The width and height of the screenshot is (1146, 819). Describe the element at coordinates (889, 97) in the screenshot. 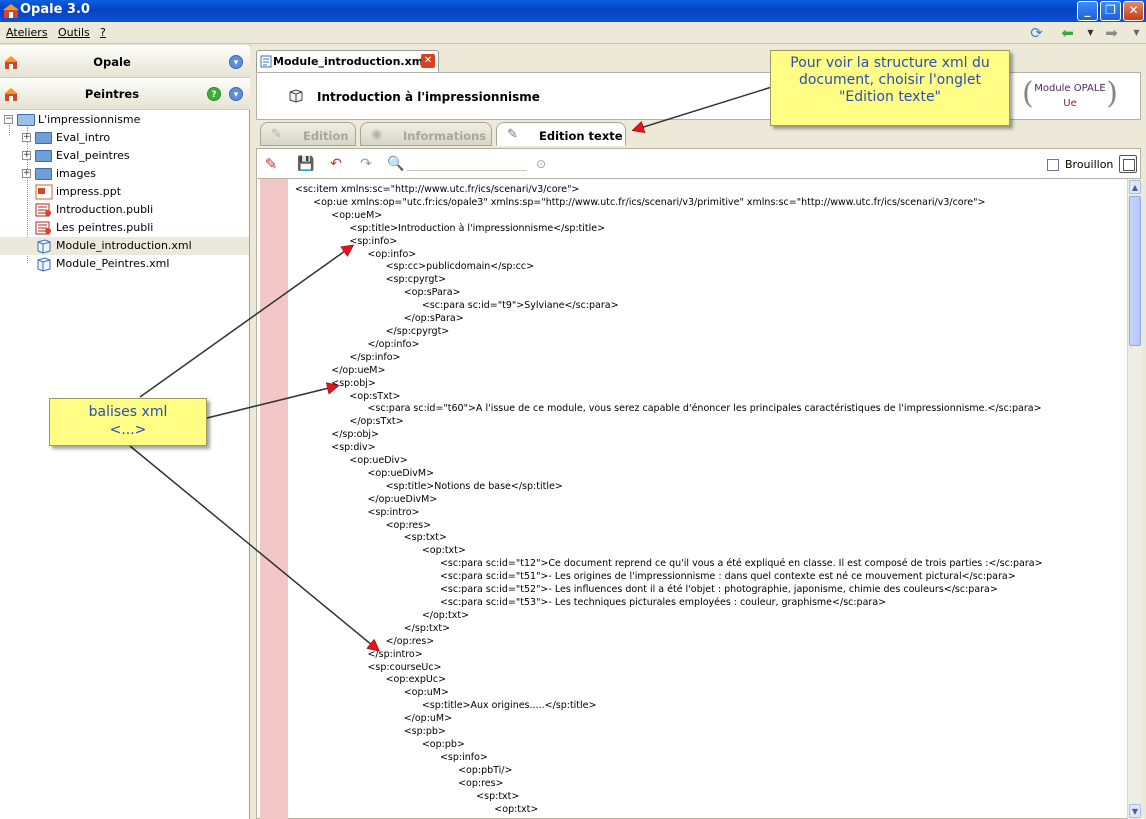

I see `callout-line: "Edition texte"` at that location.